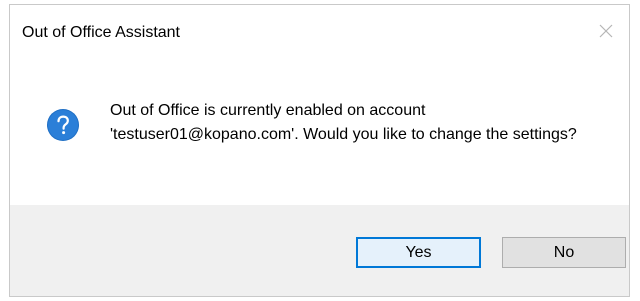  I want to click on close-icon, so click(606, 31).